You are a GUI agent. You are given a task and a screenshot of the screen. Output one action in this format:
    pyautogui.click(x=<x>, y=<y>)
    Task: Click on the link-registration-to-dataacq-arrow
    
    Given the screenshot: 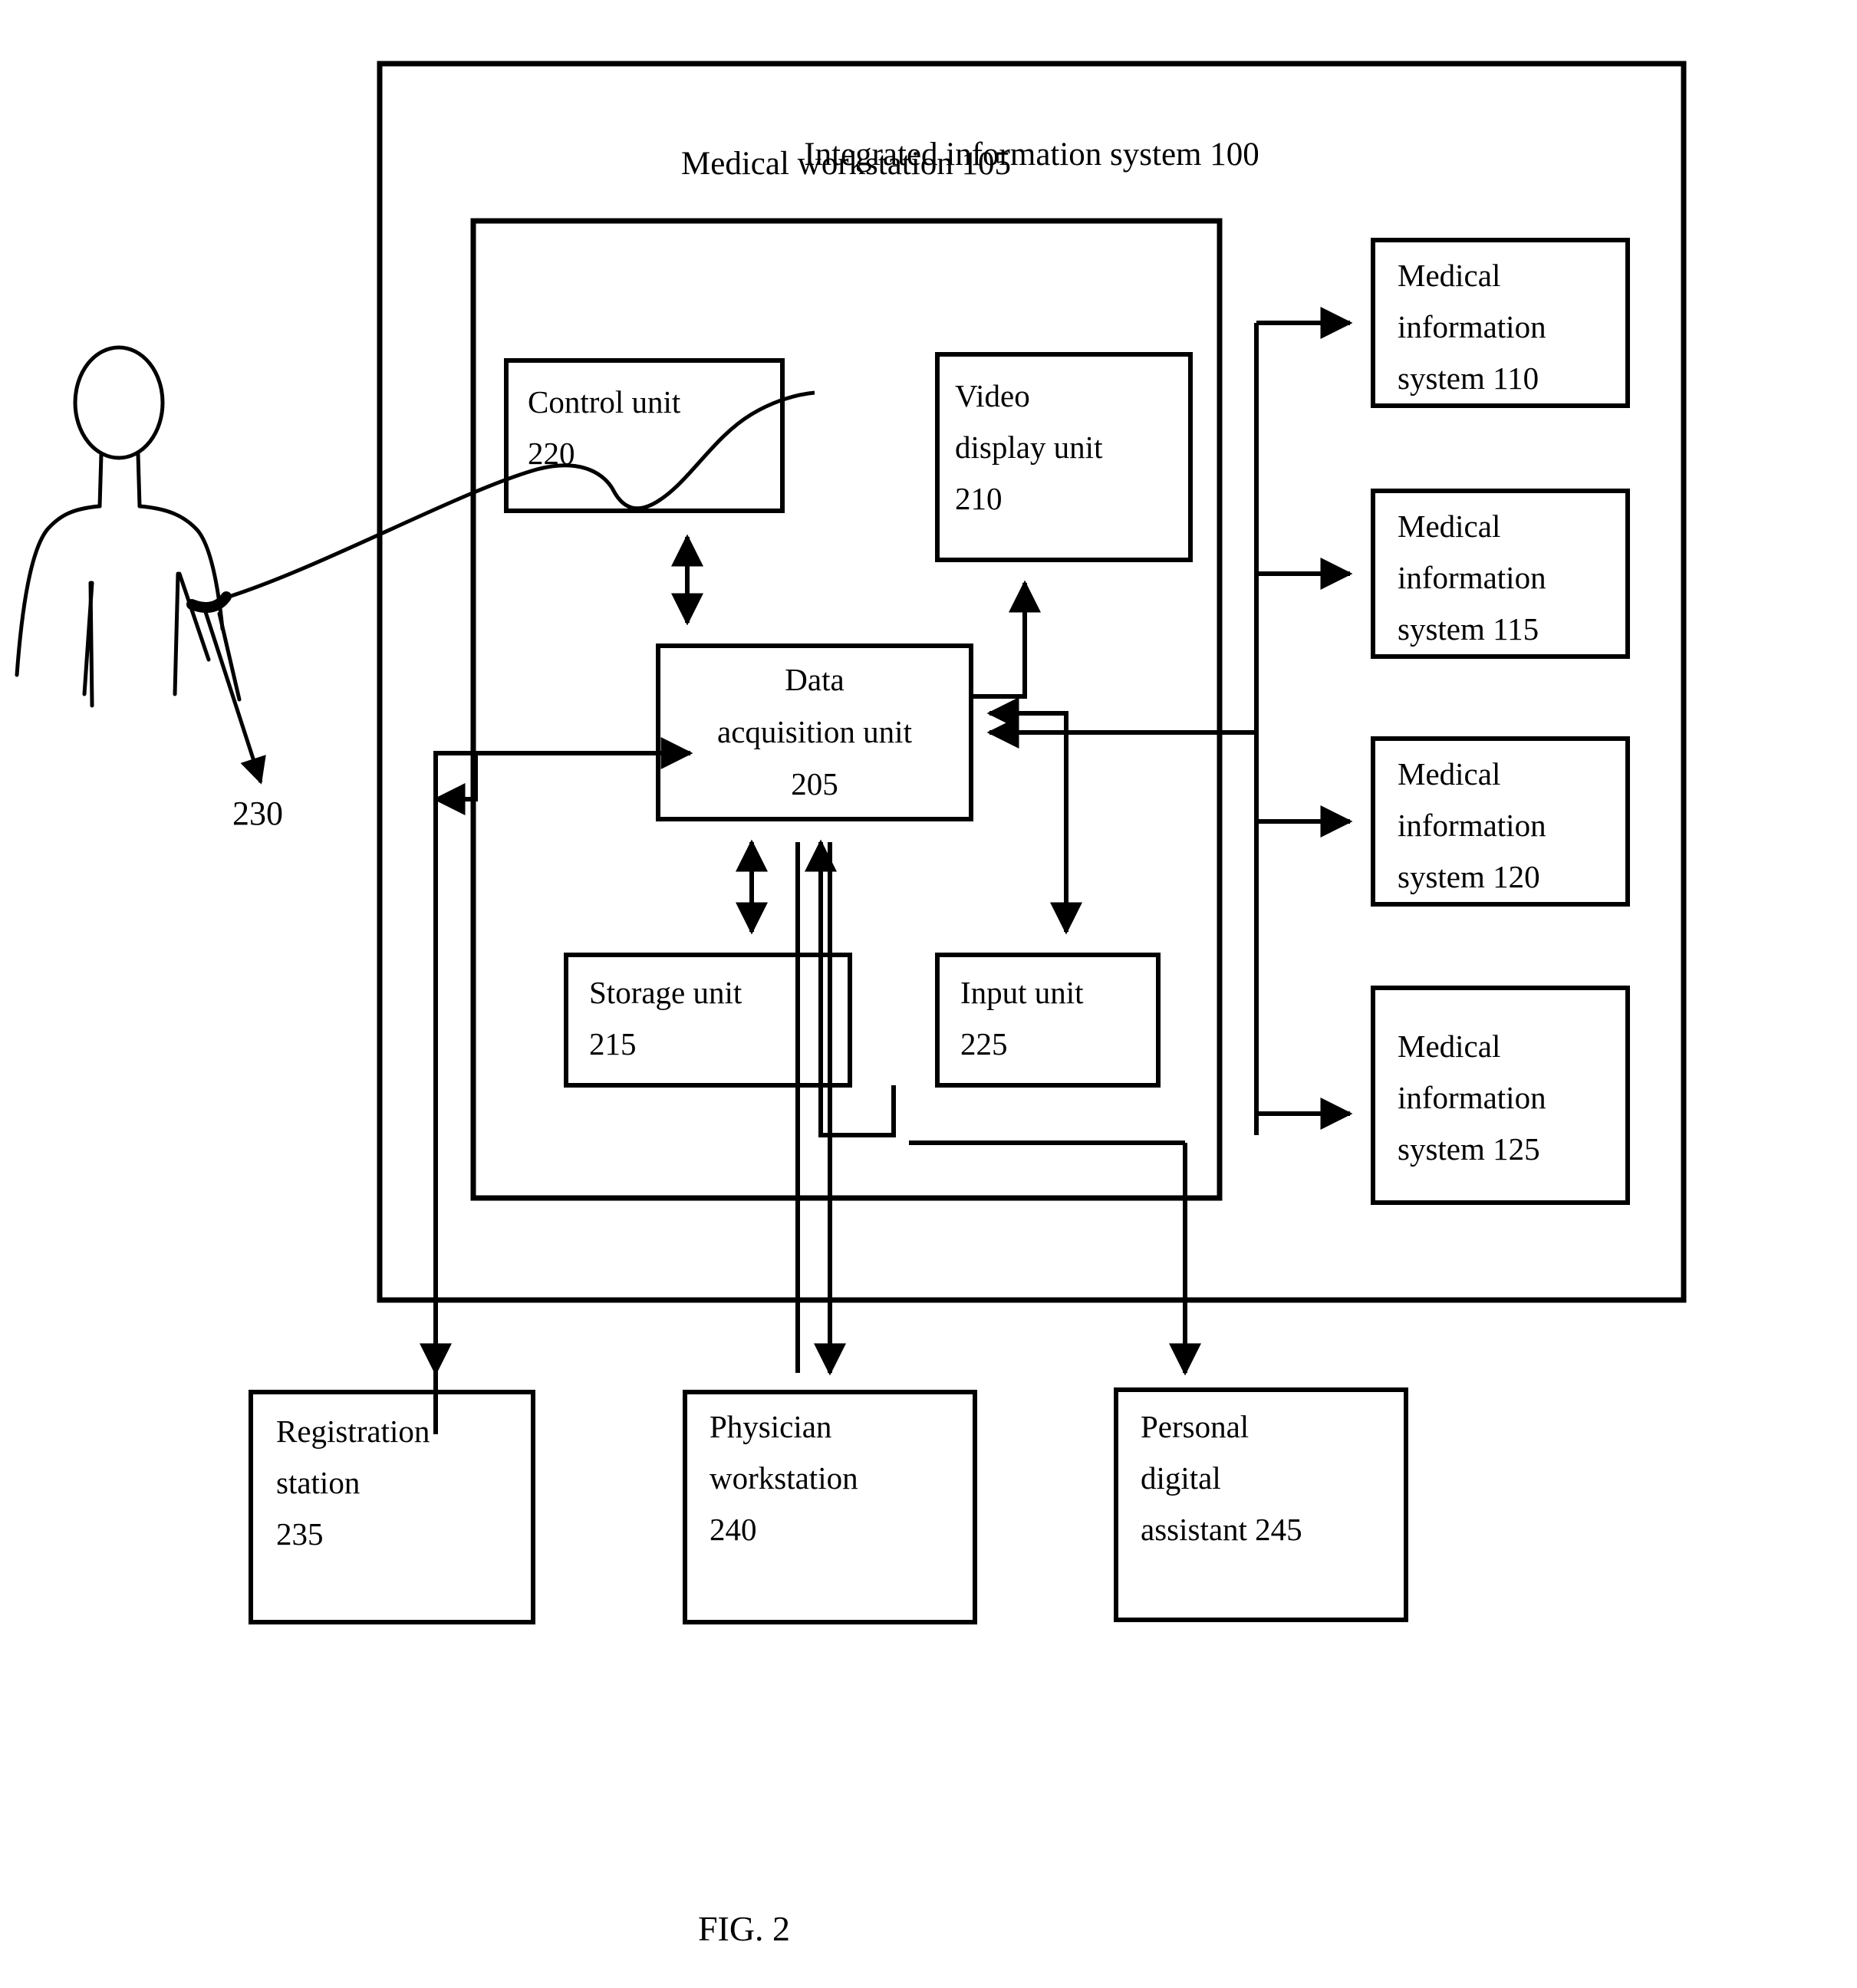 What is the action you would take?
    pyautogui.click(x=561, y=783)
    